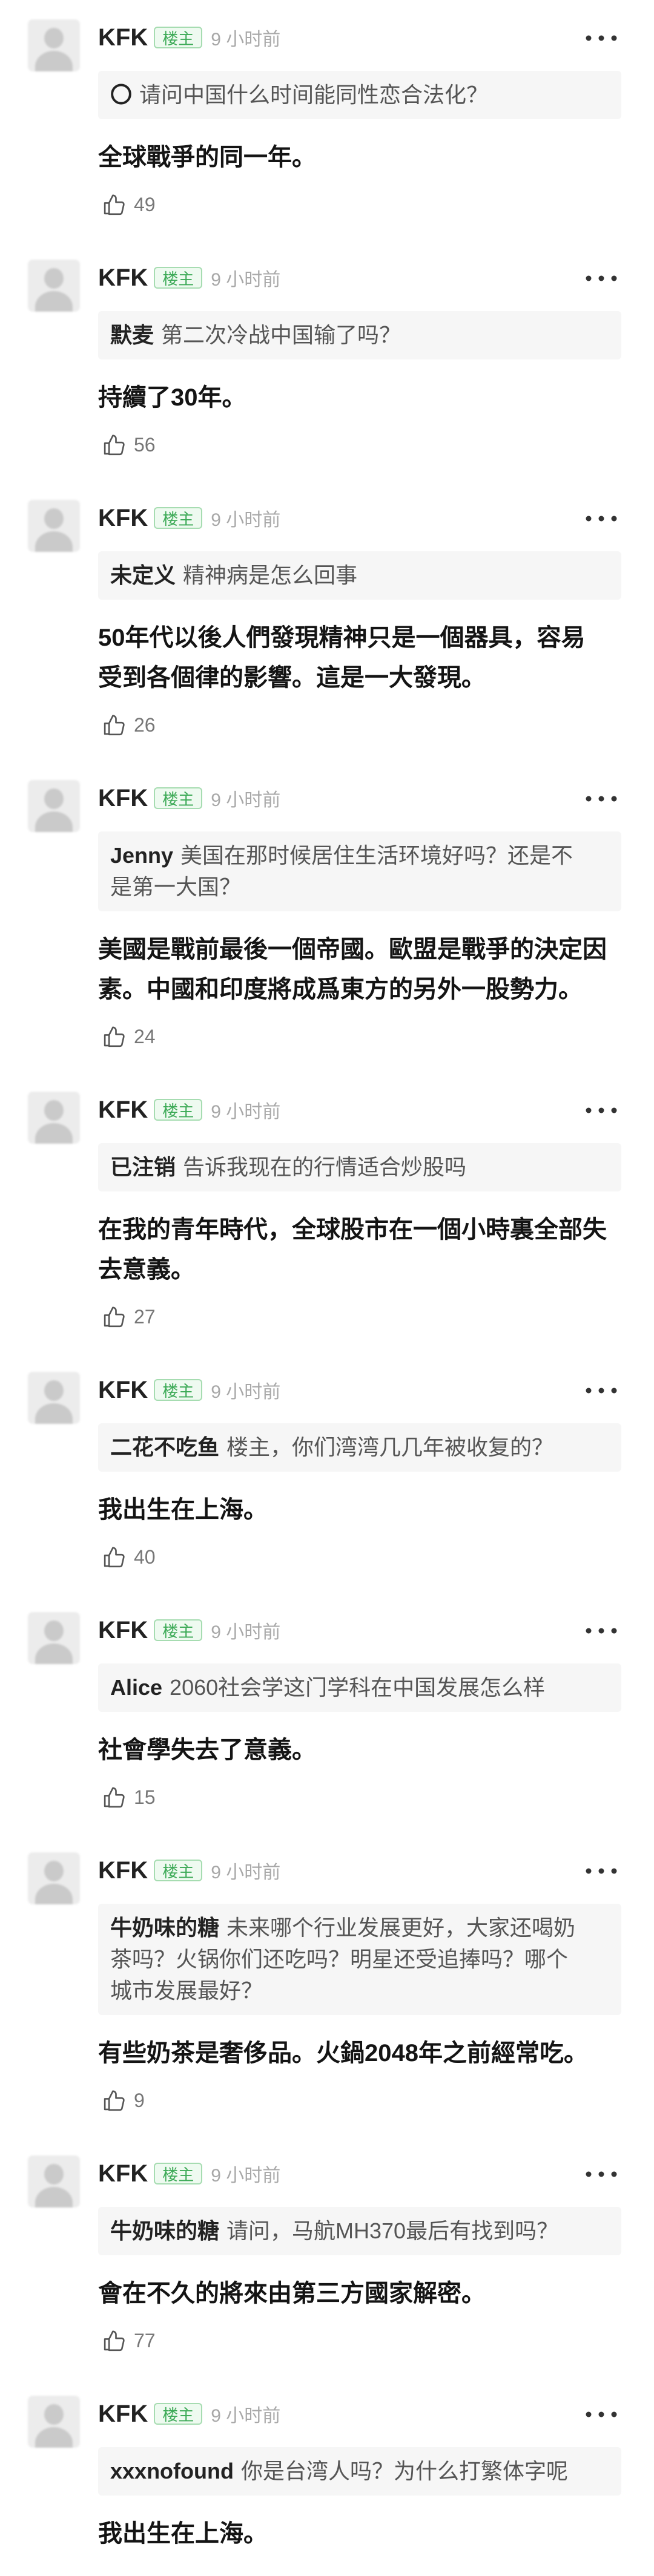  What do you see at coordinates (392, 2230) in the screenshot?
I see `quote-text-line: 请问，马航MH370最后有找到吗？` at bounding box center [392, 2230].